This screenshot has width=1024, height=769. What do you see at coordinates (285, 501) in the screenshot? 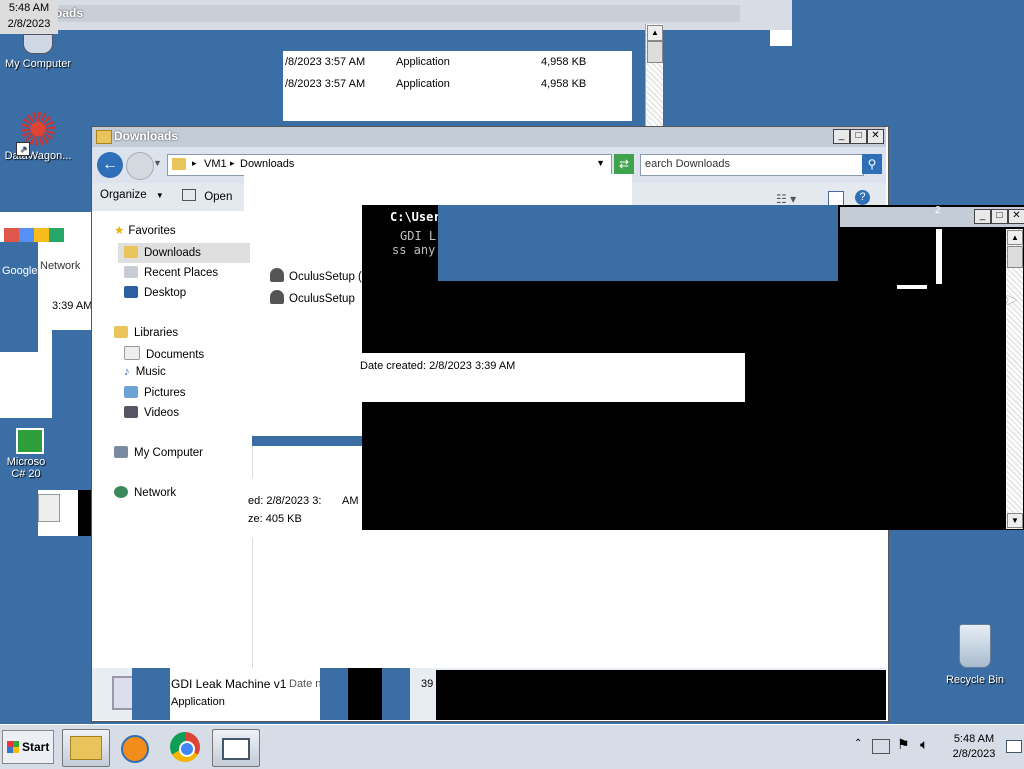
I see `detail-modified: ed: 2/8/2023 3:` at bounding box center [285, 501].